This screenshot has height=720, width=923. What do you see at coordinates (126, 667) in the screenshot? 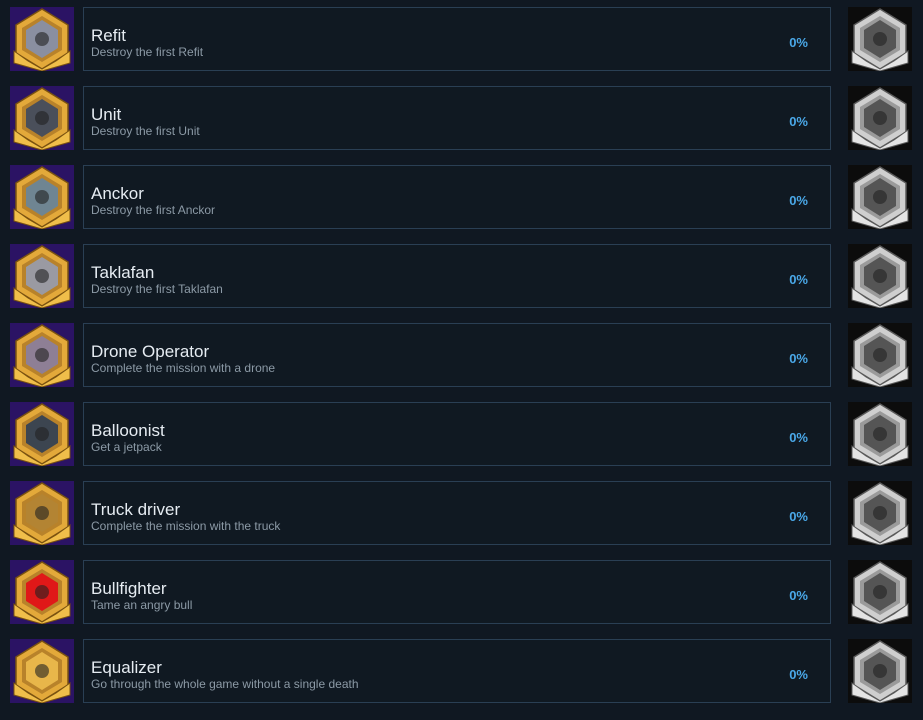
I see `achievement-title: Equalizer` at bounding box center [126, 667].